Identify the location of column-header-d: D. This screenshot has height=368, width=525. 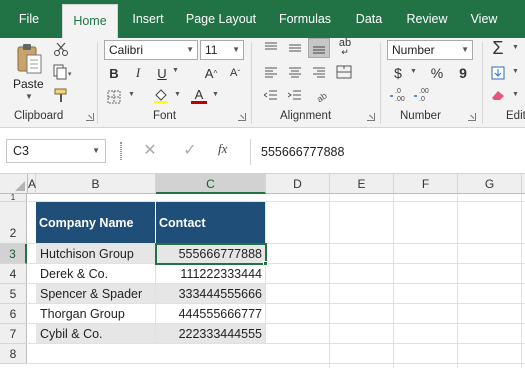
(298, 184).